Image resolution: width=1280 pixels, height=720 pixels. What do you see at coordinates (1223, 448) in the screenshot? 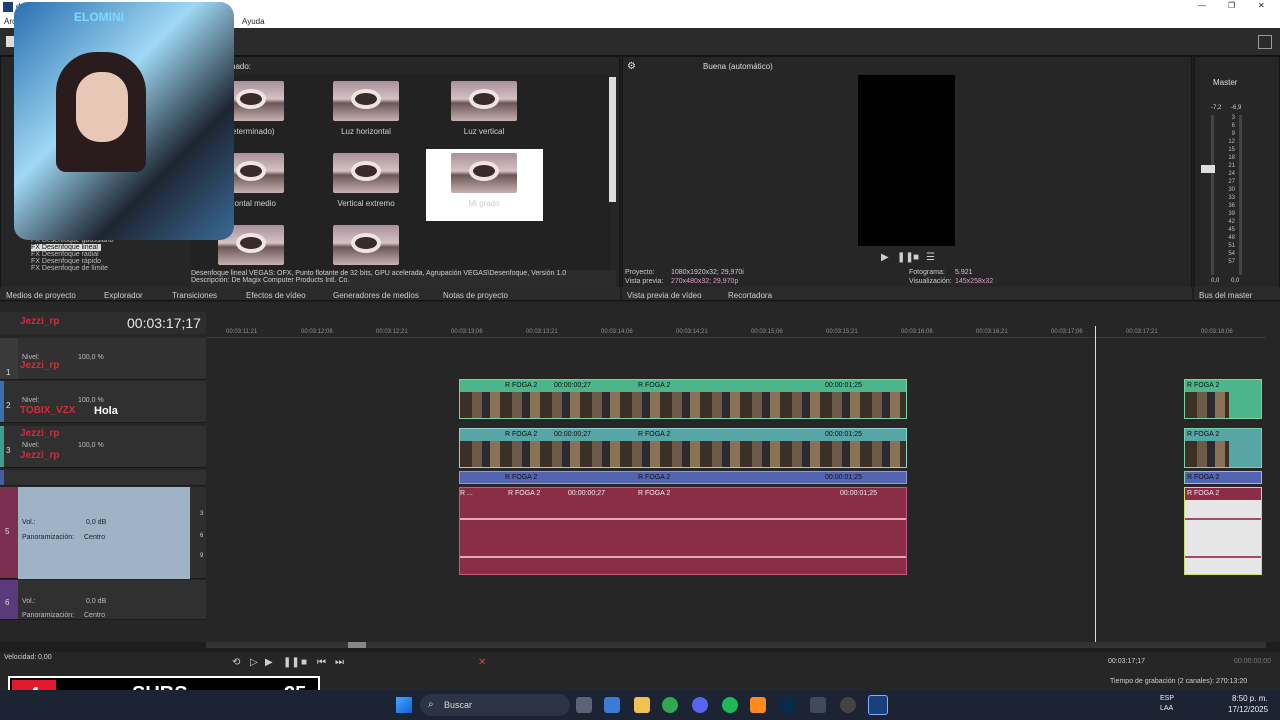
I see `video-clip-track3-end: R FOGA 2` at bounding box center [1223, 448].